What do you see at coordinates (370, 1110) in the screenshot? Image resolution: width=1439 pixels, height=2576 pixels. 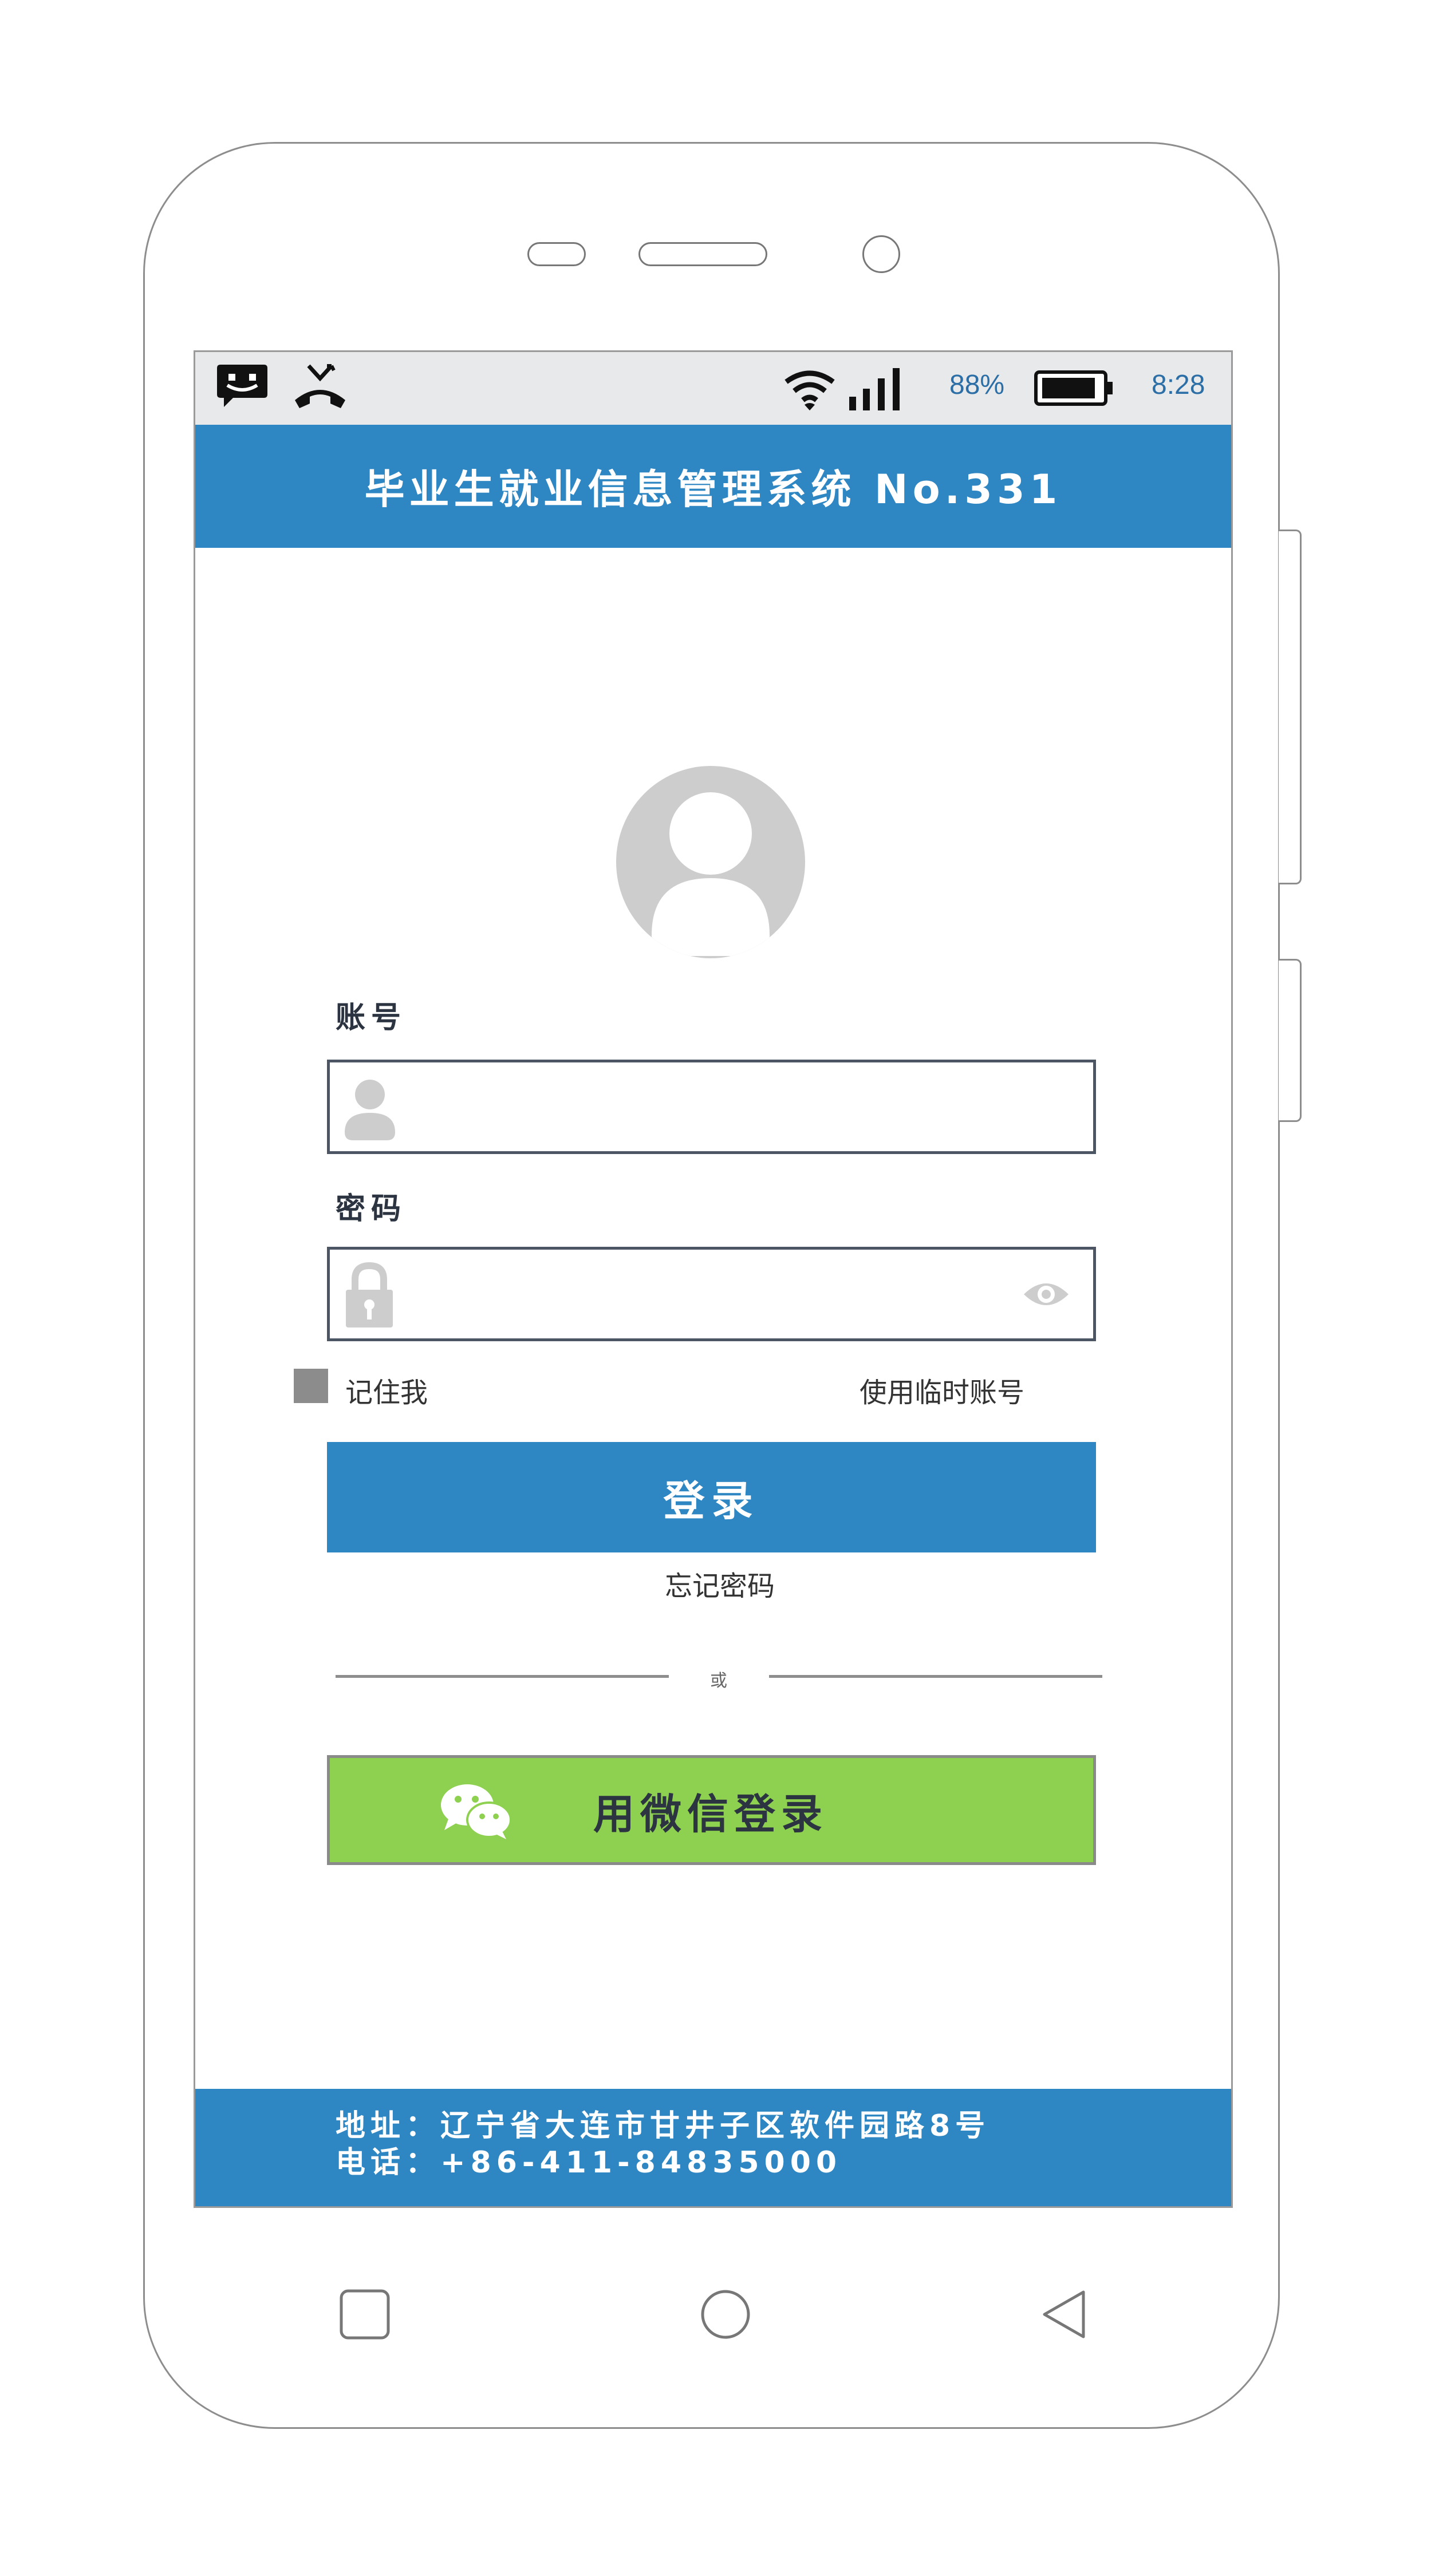 I see `user-icon` at bounding box center [370, 1110].